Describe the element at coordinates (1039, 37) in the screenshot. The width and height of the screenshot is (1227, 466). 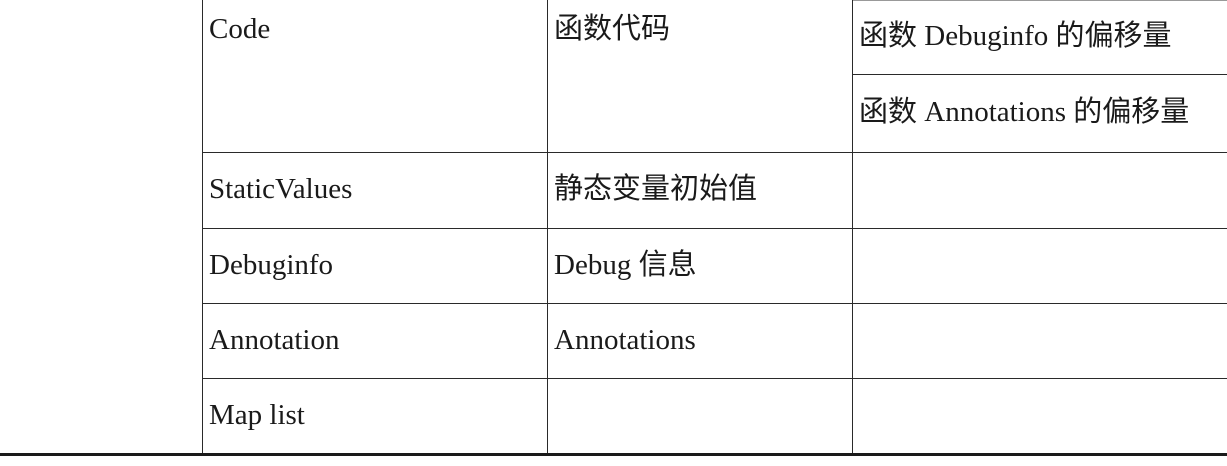
I see `row-extra-cell: 函数 Debuginfo 的偏移量` at that location.